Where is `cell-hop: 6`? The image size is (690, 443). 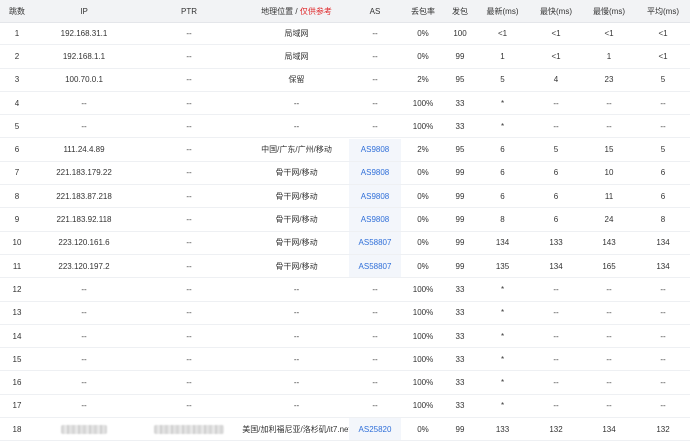
cell-hop: 6 is located at coordinates (17, 150).